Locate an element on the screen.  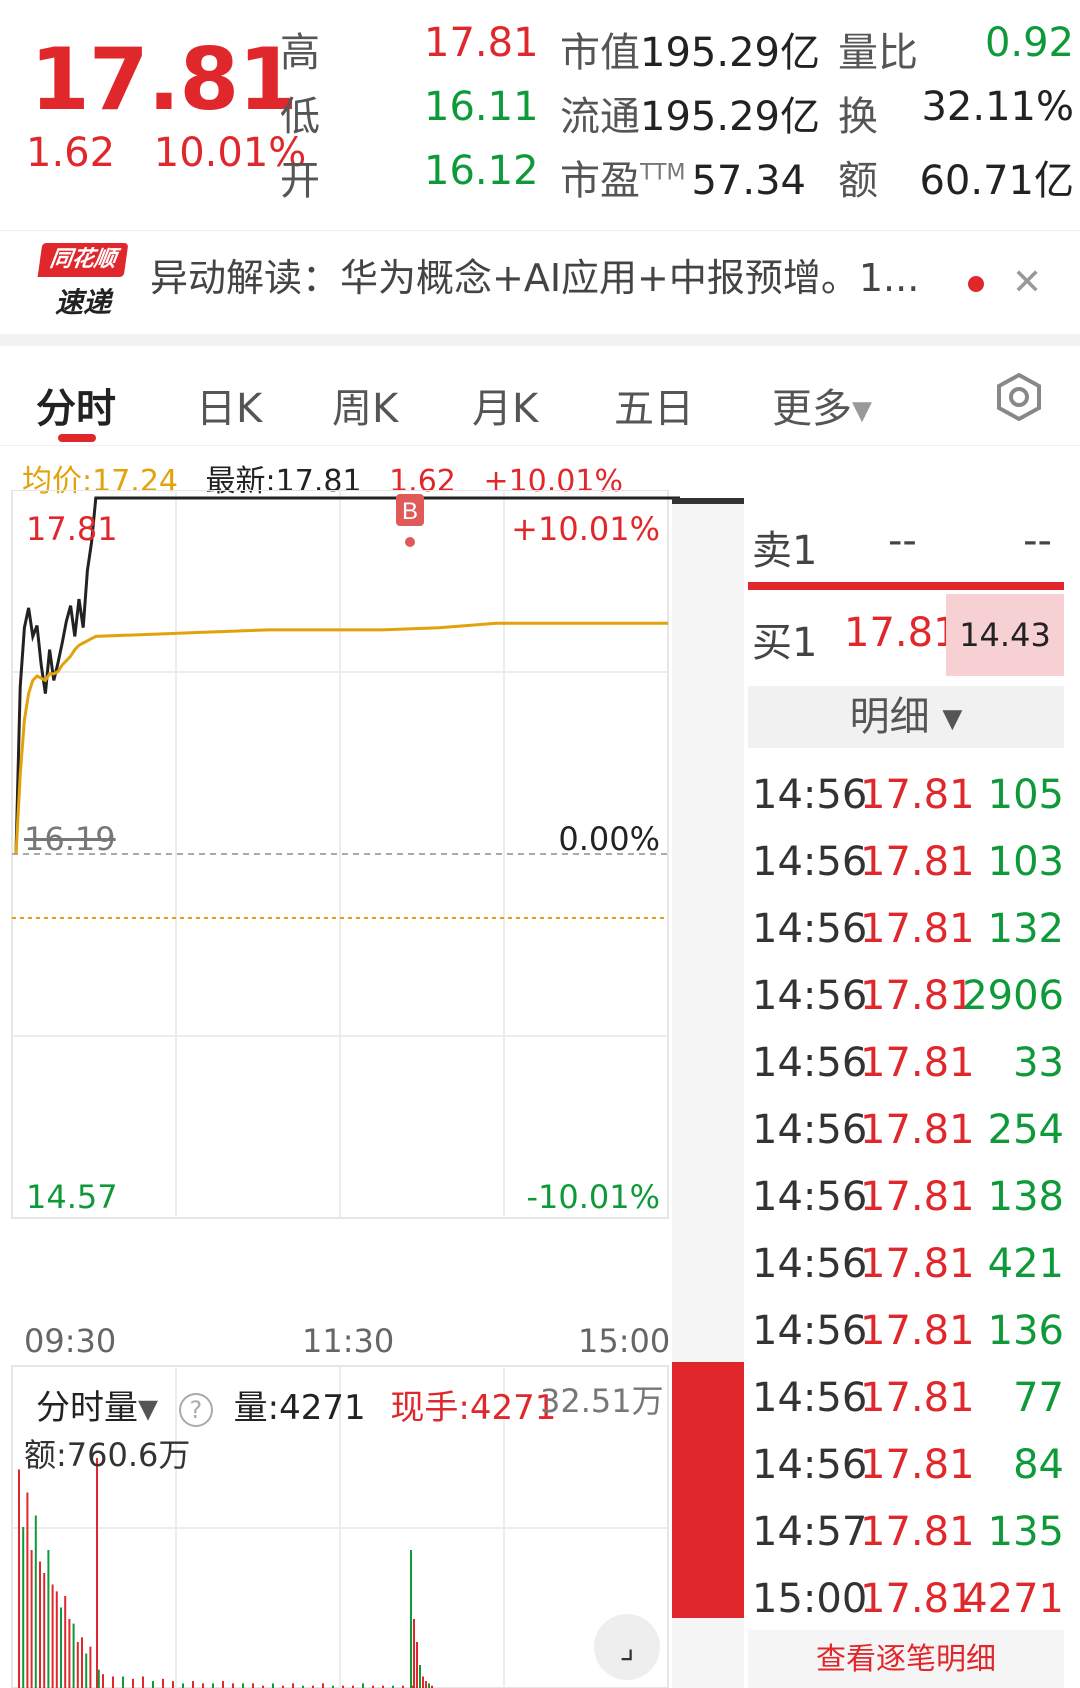
fullscreen-icon: ⌟ is located at coordinates (627, 1647).